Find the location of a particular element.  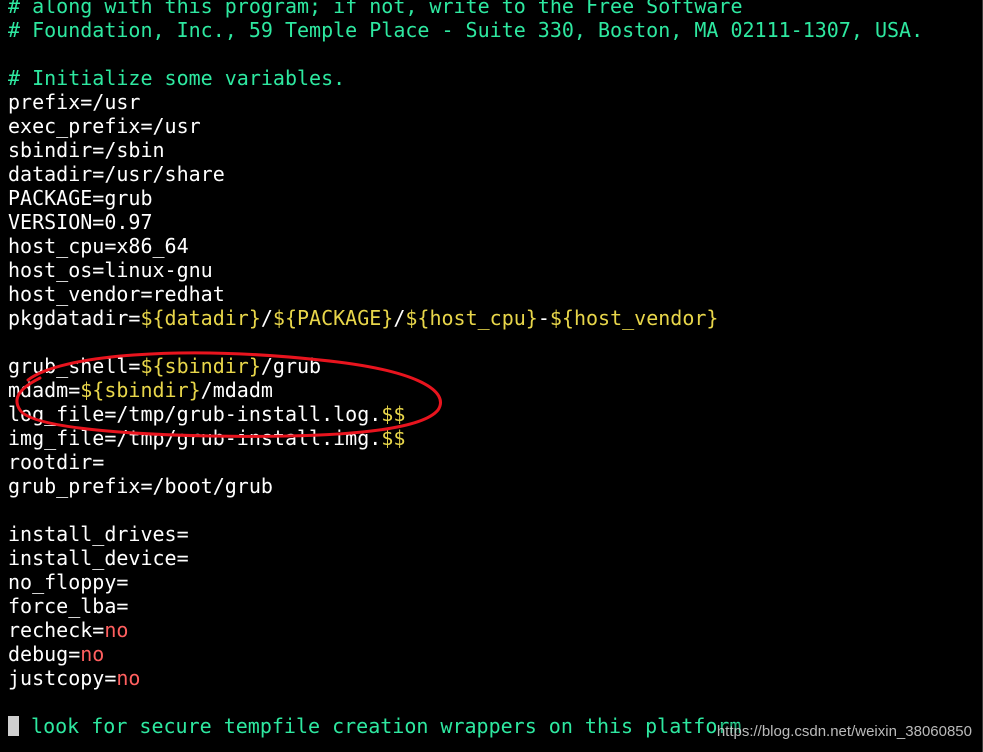

cursor-block is located at coordinates (13, 726).